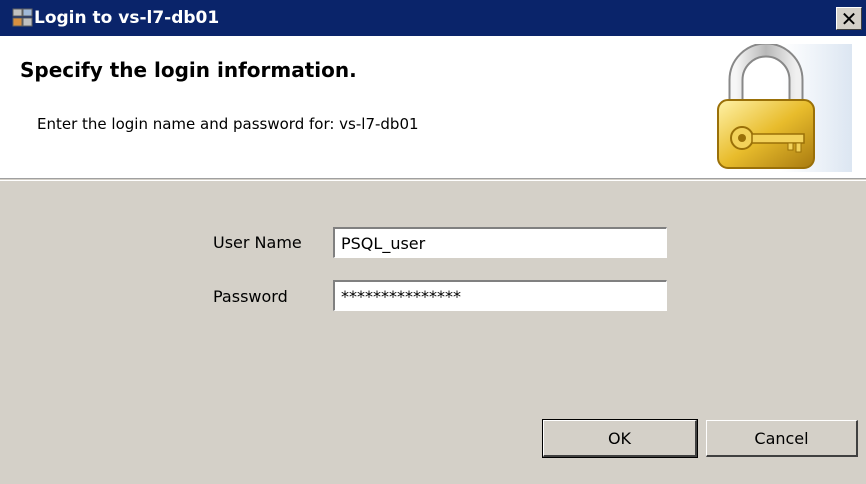 The height and width of the screenshot is (484, 866). I want to click on ok-button: OK, so click(620, 438).